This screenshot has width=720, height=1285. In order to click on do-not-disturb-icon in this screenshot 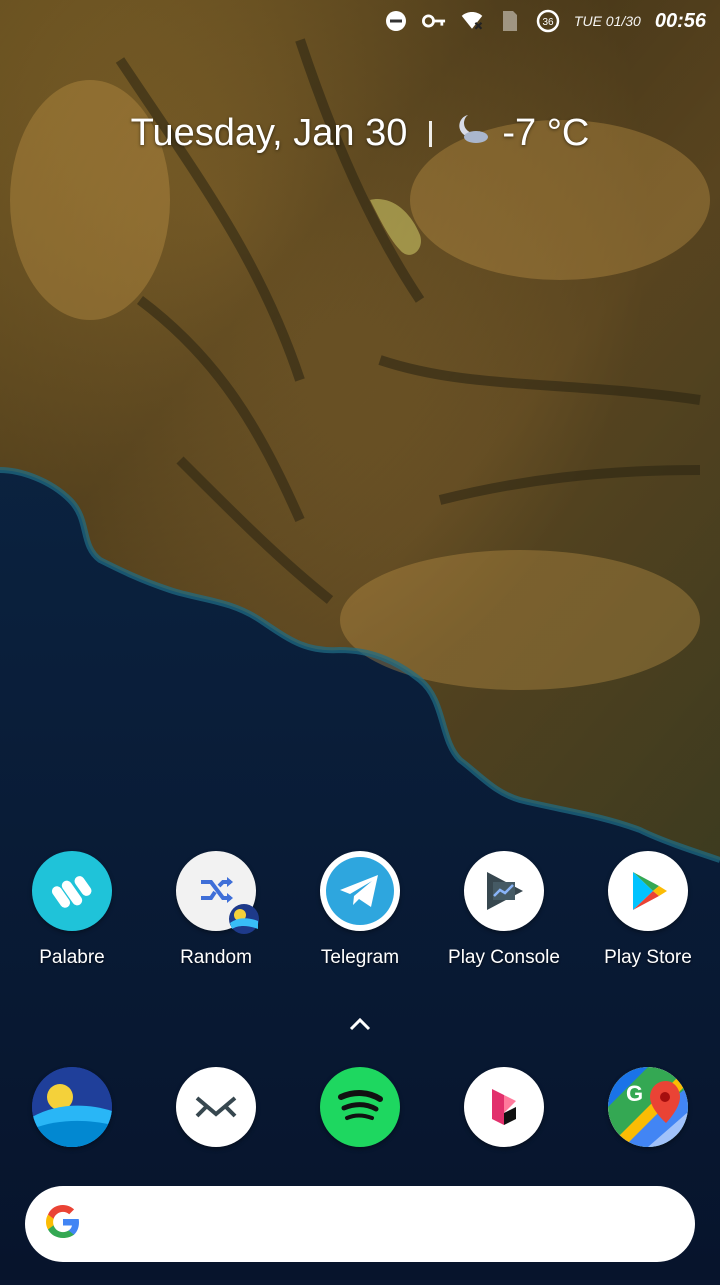, I will do `click(396, 21)`.